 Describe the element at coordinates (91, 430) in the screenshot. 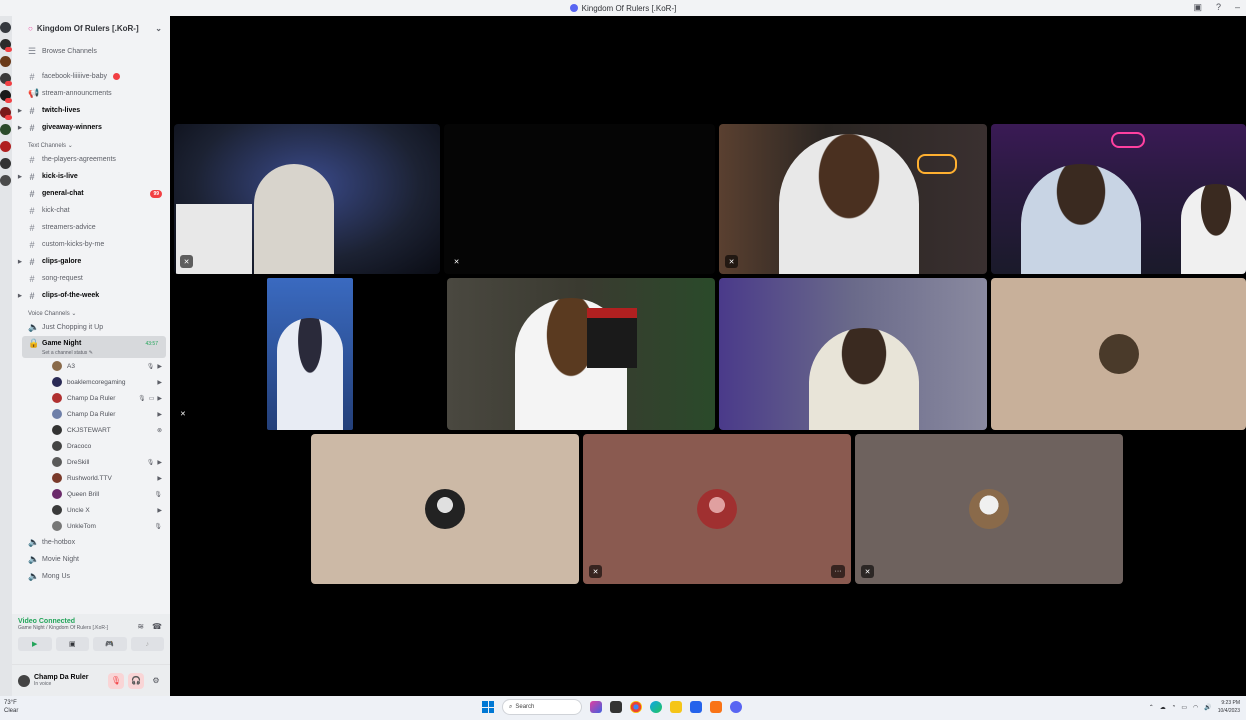

I see `voice-user: CKJSTEWART ⊗` at that location.